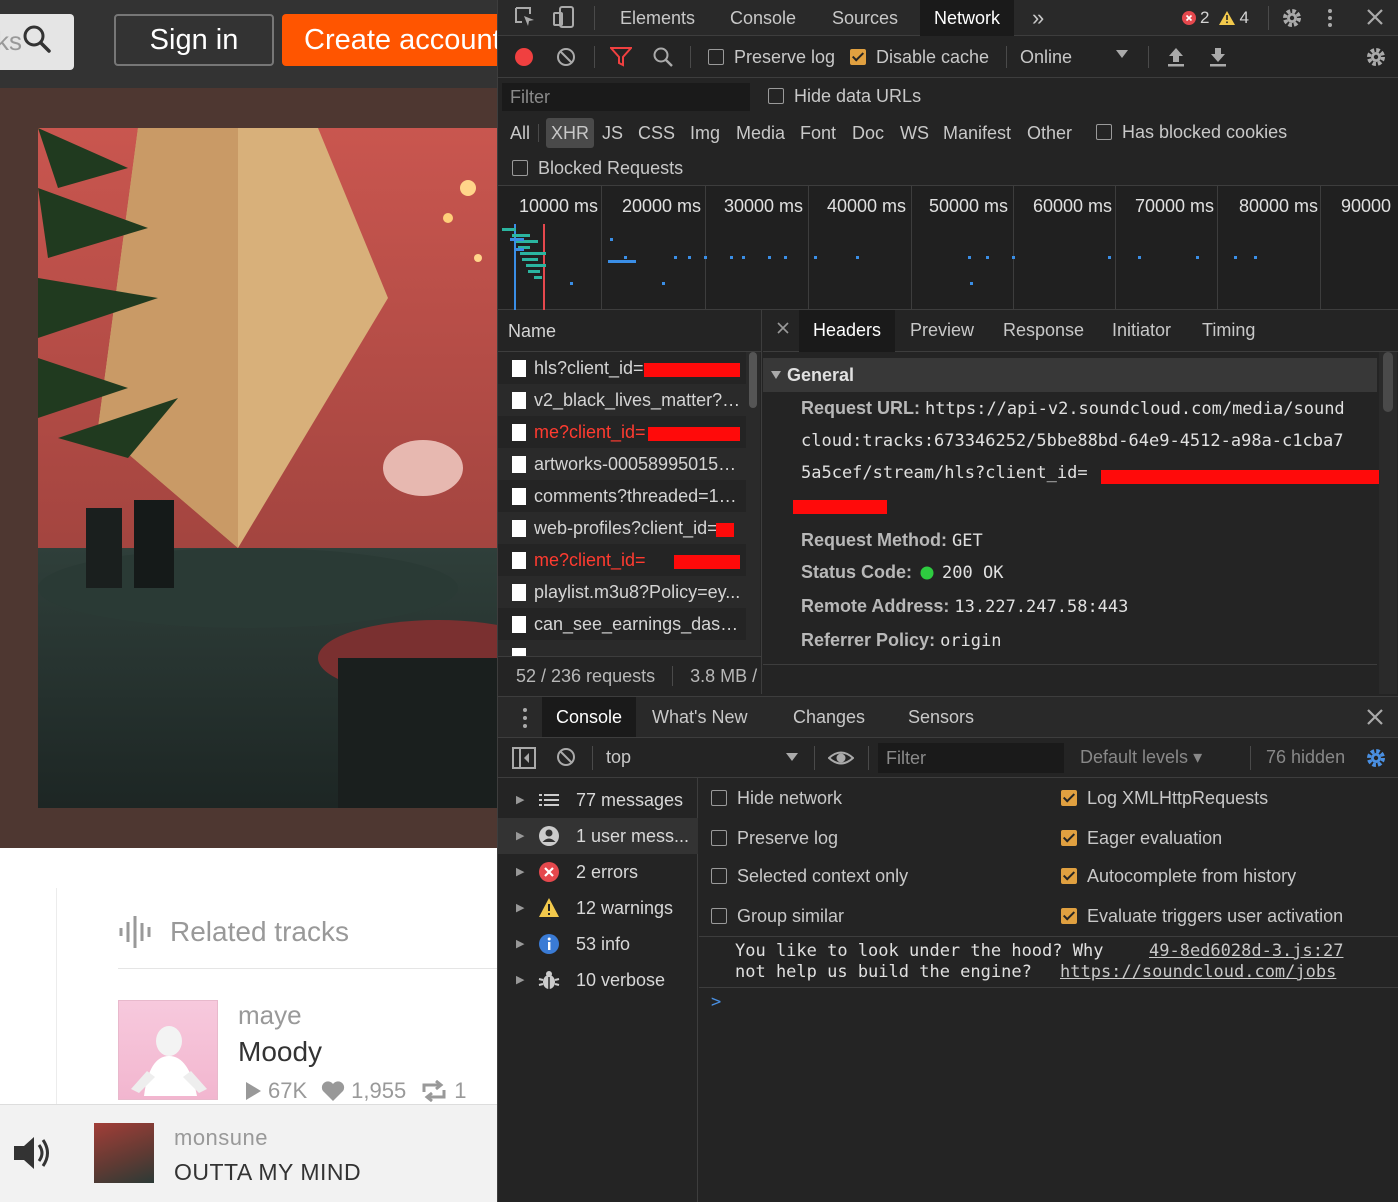 The image size is (1398, 1202). What do you see at coordinates (1375, 717) in the screenshot?
I see `close-drawer-icon` at bounding box center [1375, 717].